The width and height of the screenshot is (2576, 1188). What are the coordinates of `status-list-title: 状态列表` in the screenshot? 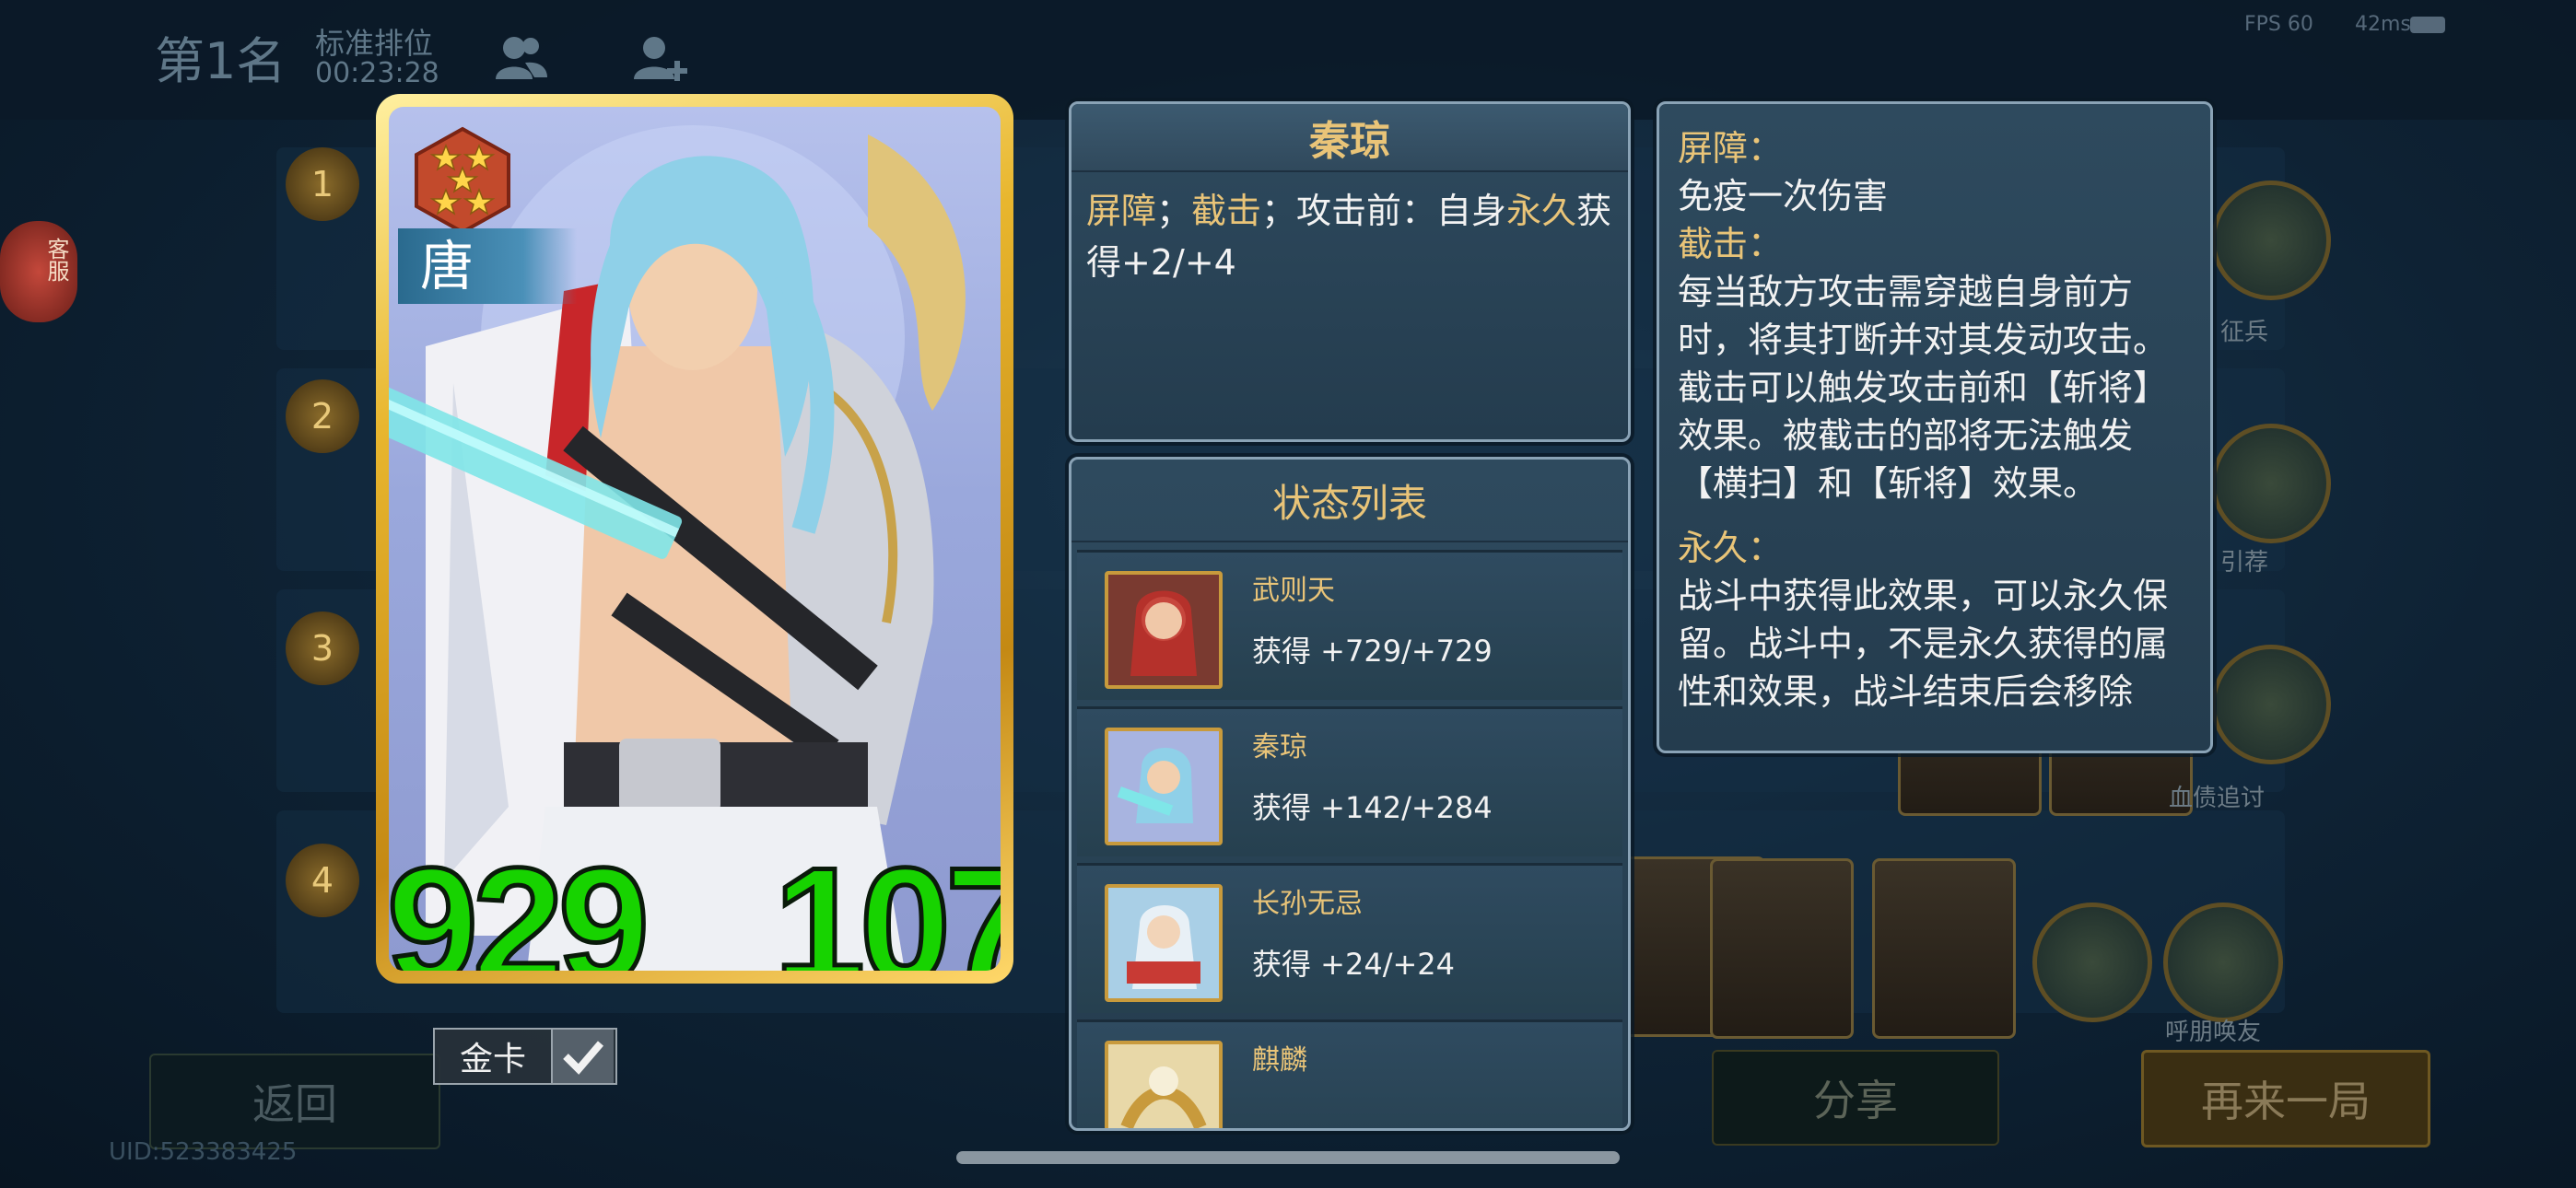 It's located at (1349, 503).